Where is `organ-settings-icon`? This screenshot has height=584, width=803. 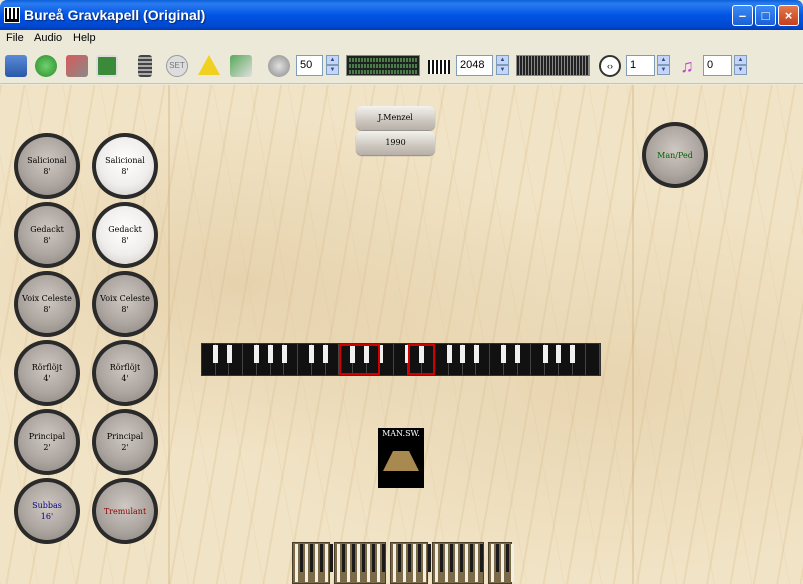 organ-settings-icon is located at coordinates (107, 66).